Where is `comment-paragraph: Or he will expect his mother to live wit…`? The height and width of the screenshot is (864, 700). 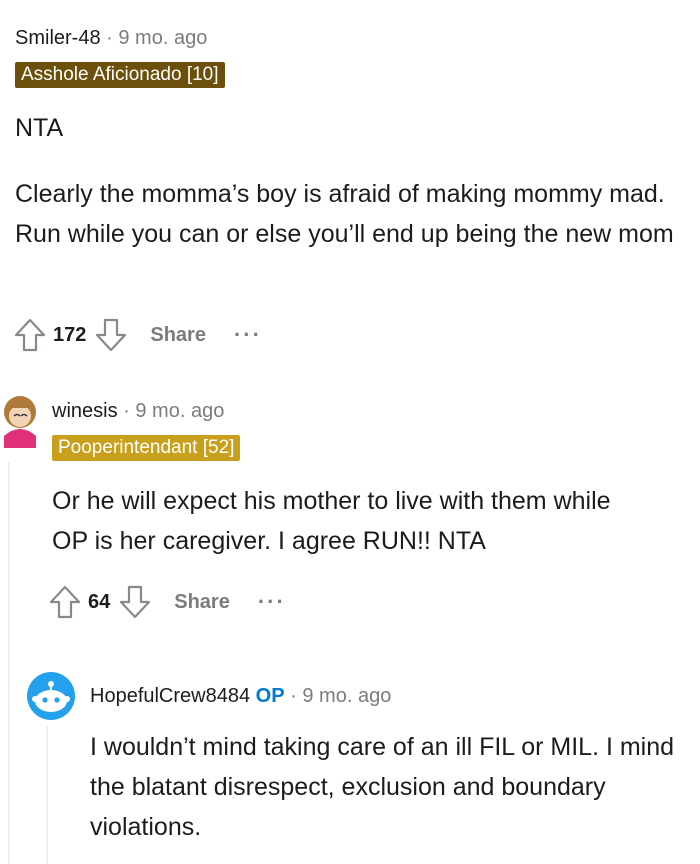 comment-paragraph: Or he will expect his mother to live wit… is located at coordinates (331, 521).